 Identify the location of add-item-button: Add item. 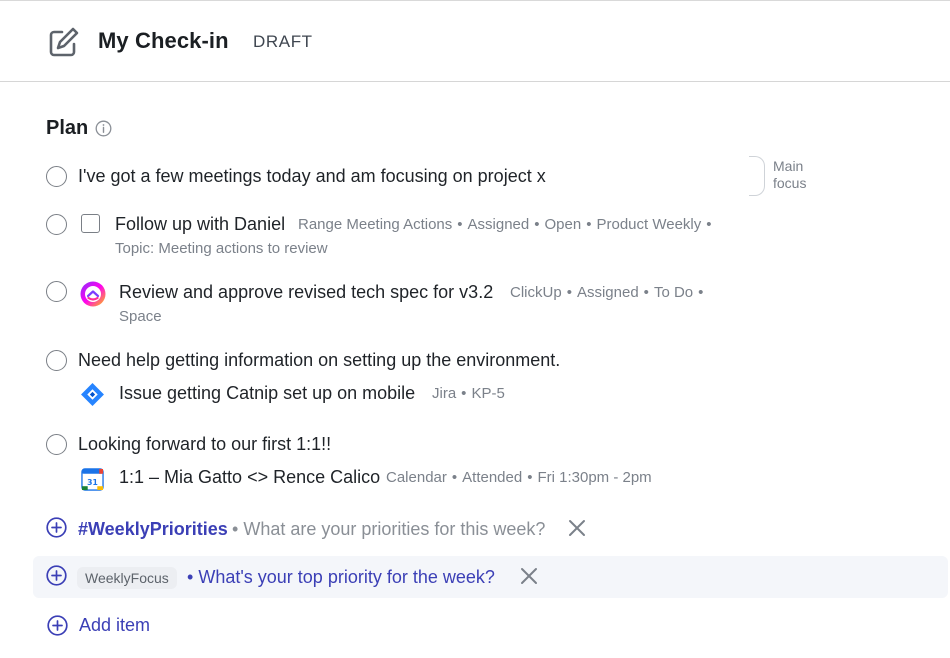
(114, 625).